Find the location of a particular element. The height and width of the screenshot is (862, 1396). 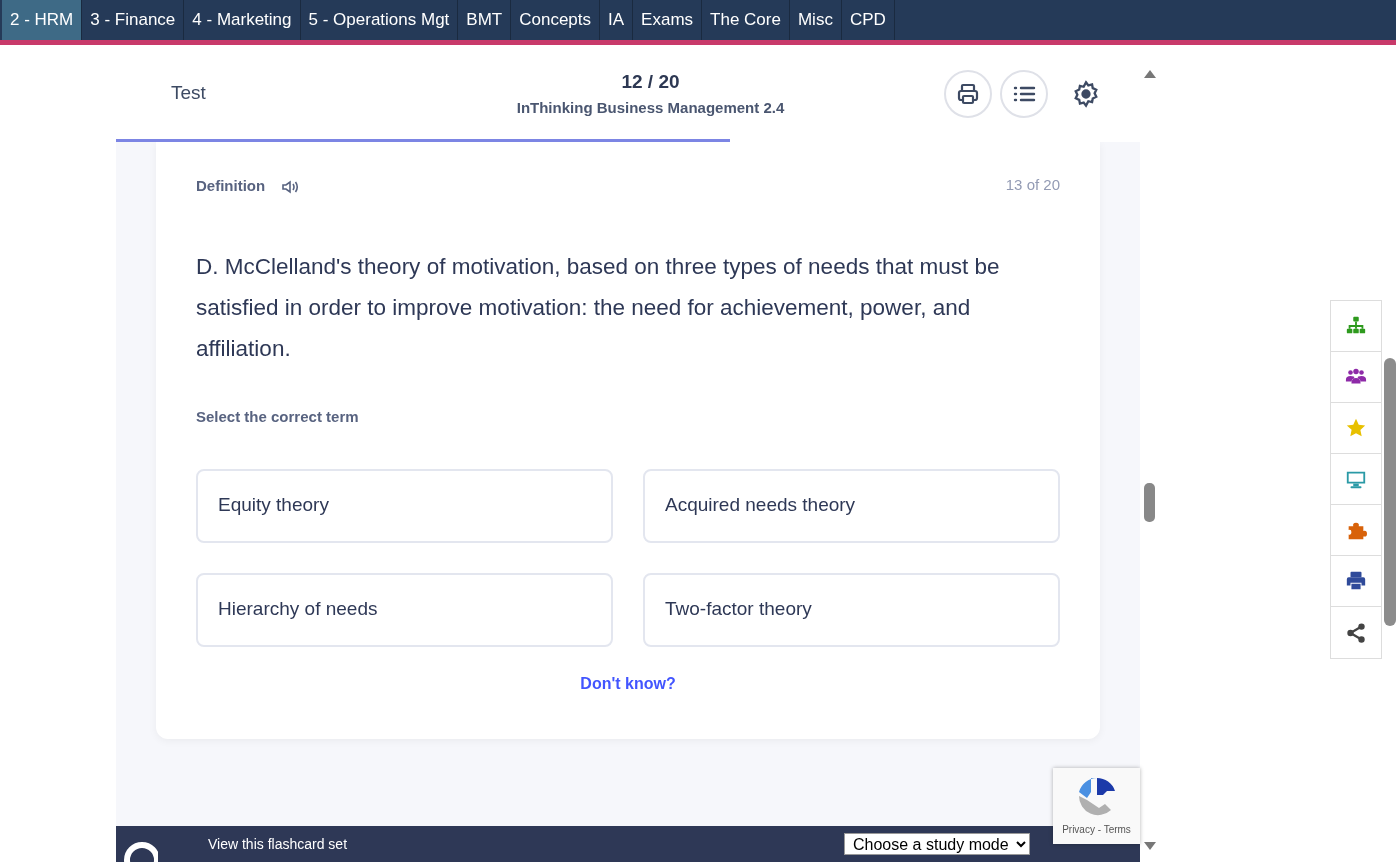

nav-tab: 2 - HRM is located at coordinates (42, 20).